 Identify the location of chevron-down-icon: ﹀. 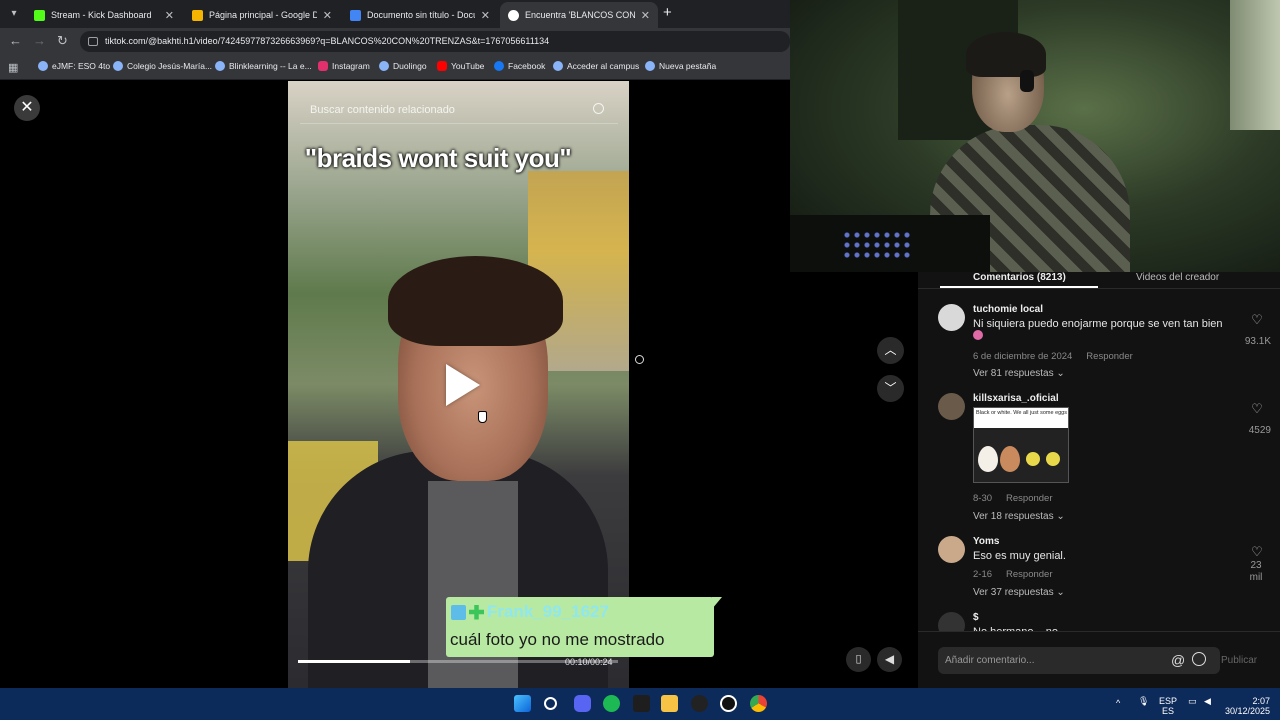
(890, 388).